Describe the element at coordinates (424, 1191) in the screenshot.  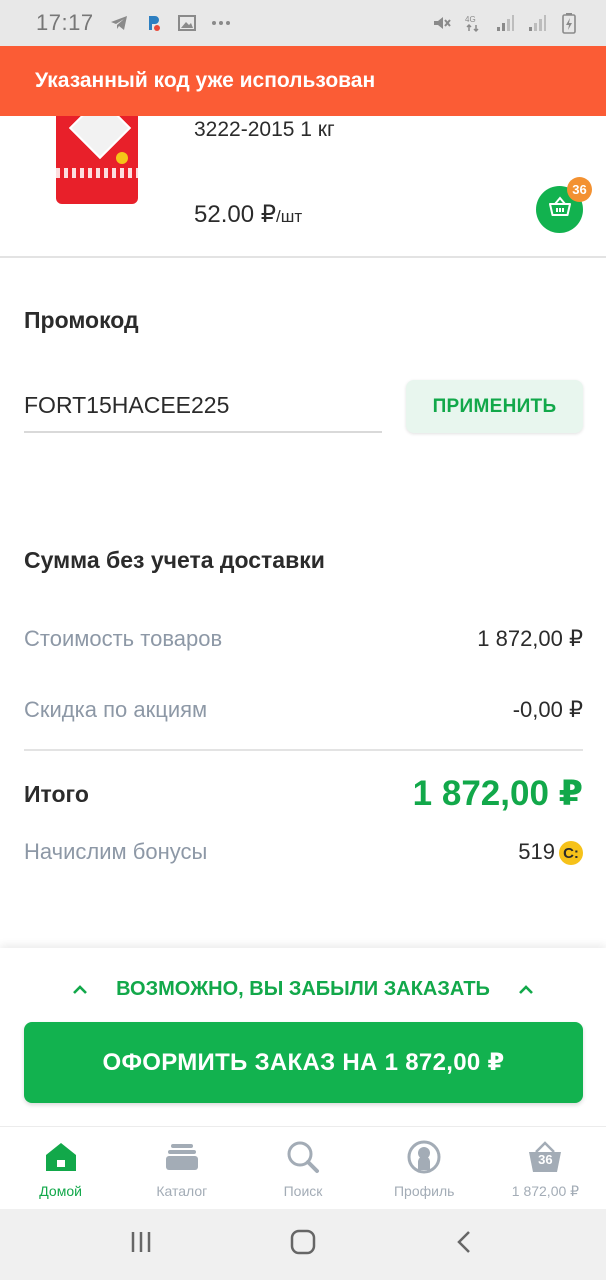
I see `tab-label: Профиль` at that location.